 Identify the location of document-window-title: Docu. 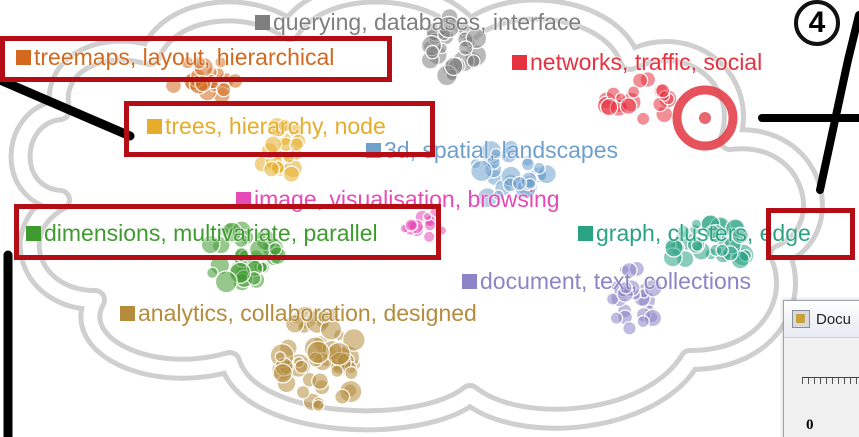
(834, 319).